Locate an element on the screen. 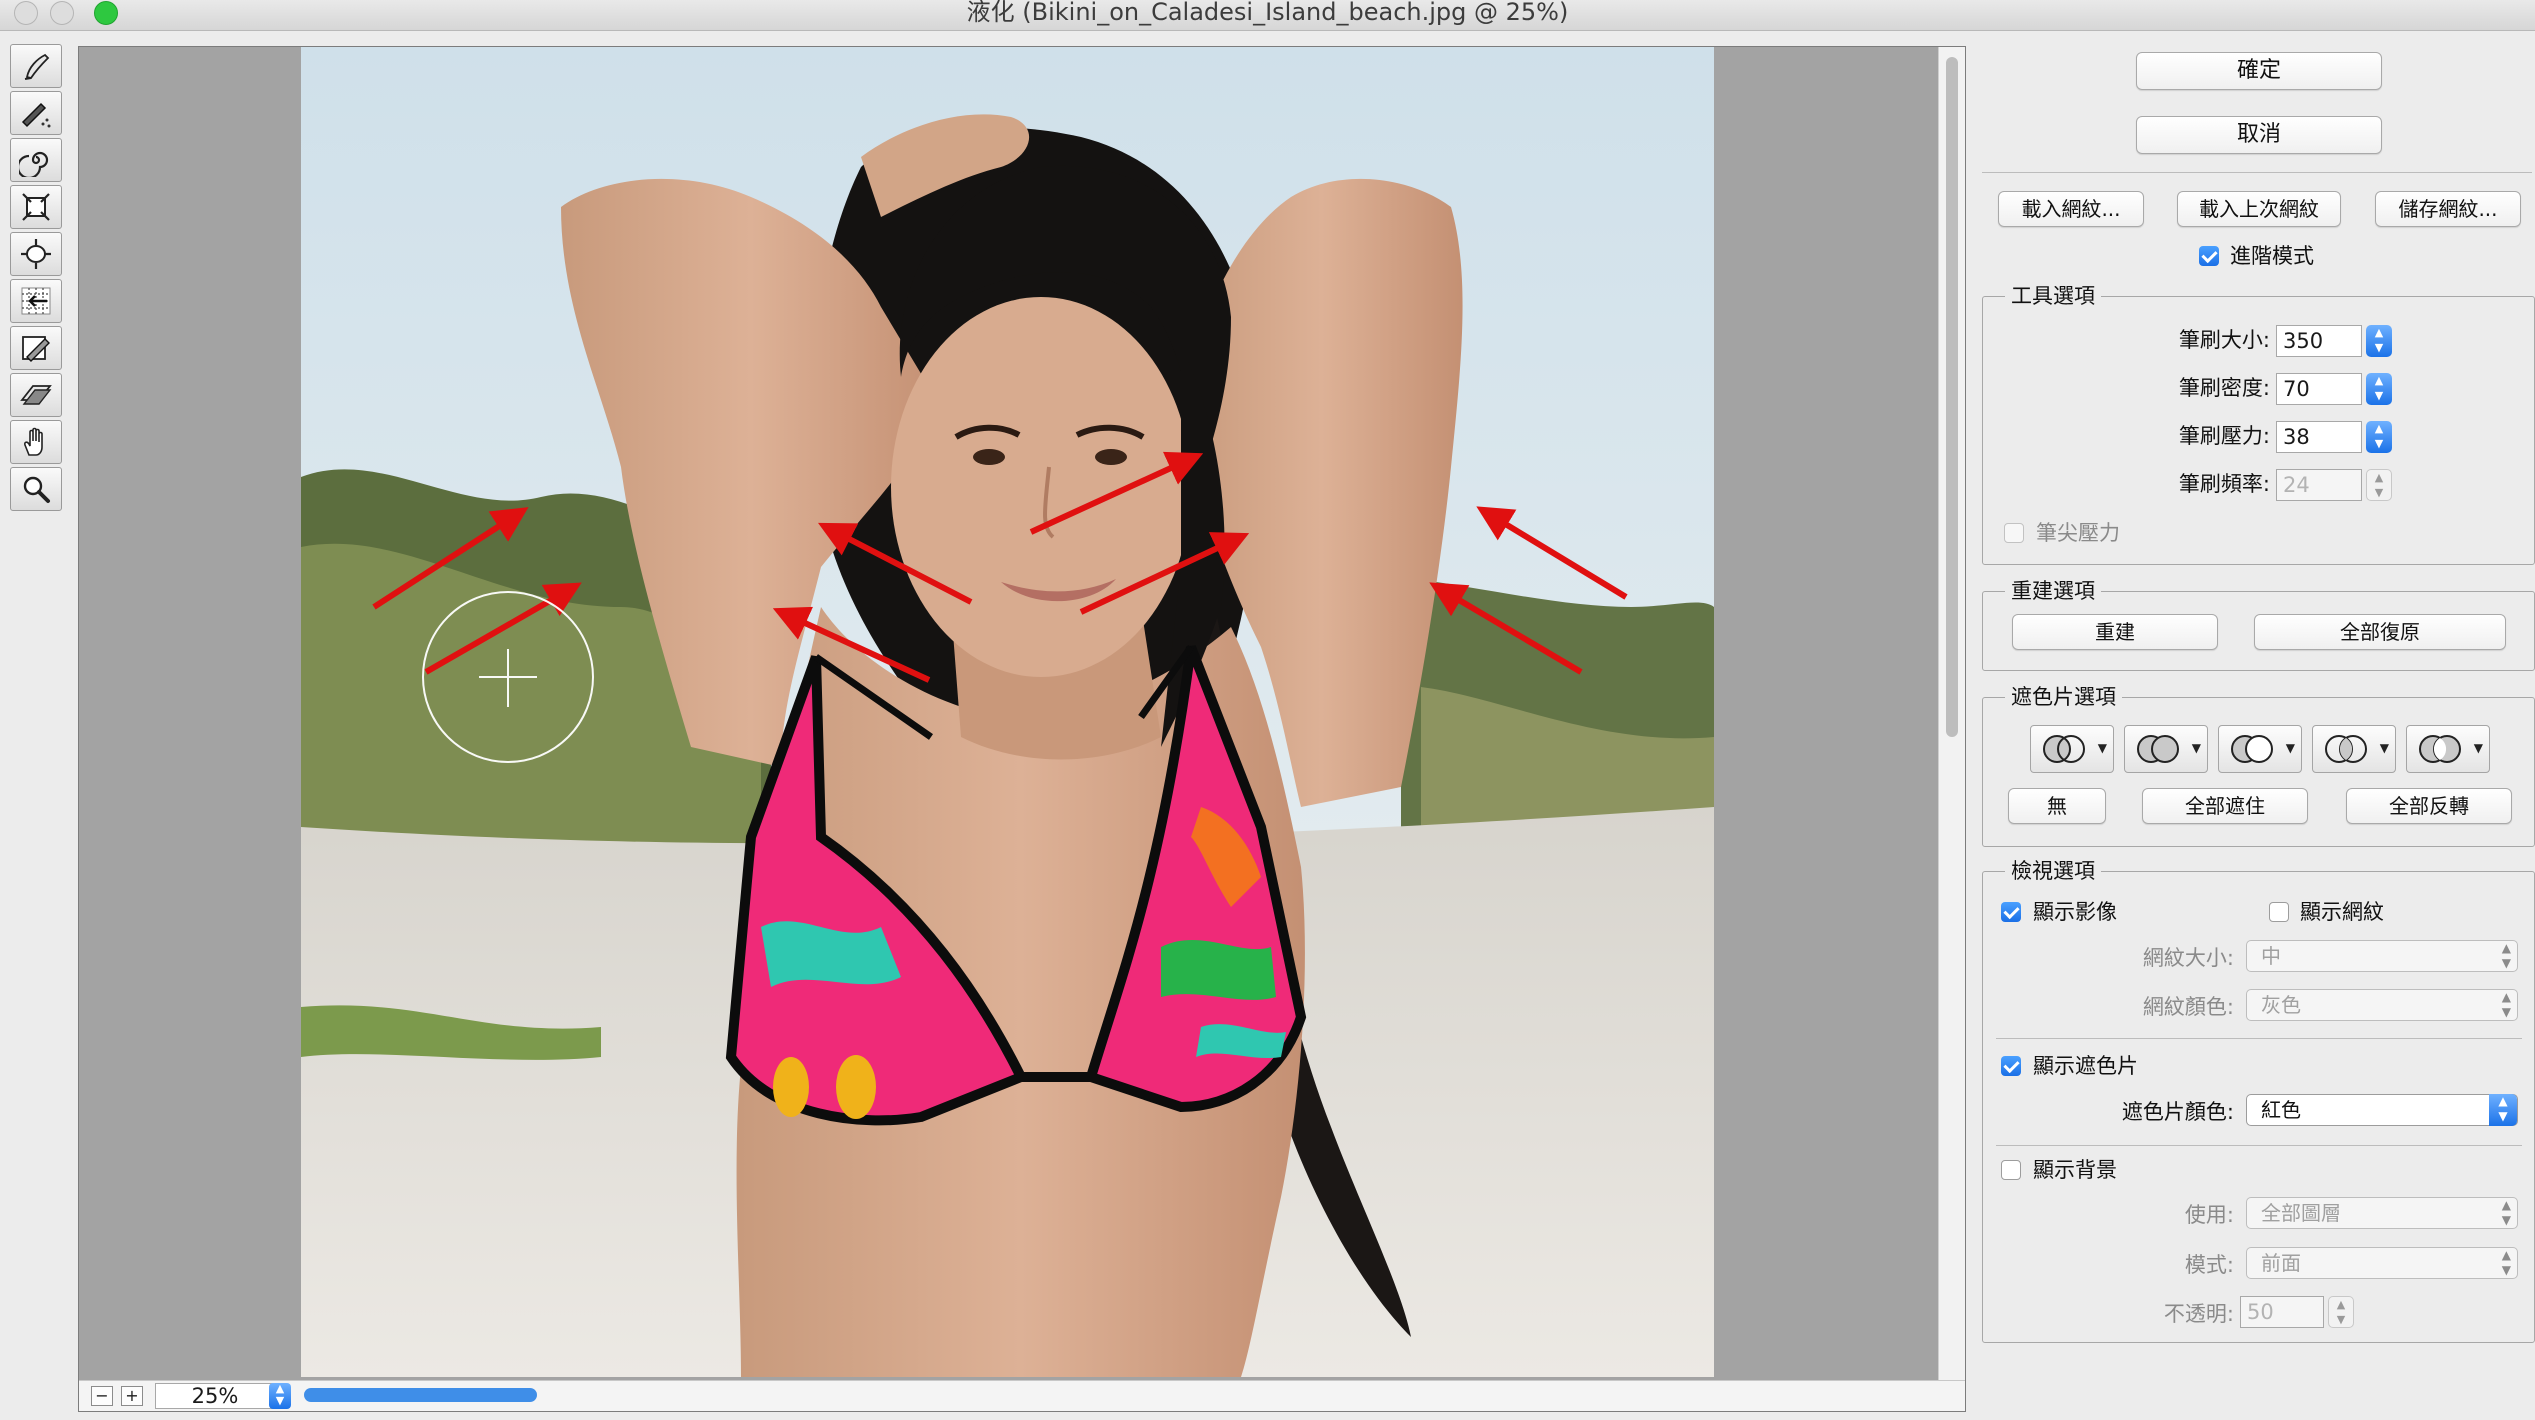  status-bar: − + 25% ▲ ▼ is located at coordinates (1022, 1395).